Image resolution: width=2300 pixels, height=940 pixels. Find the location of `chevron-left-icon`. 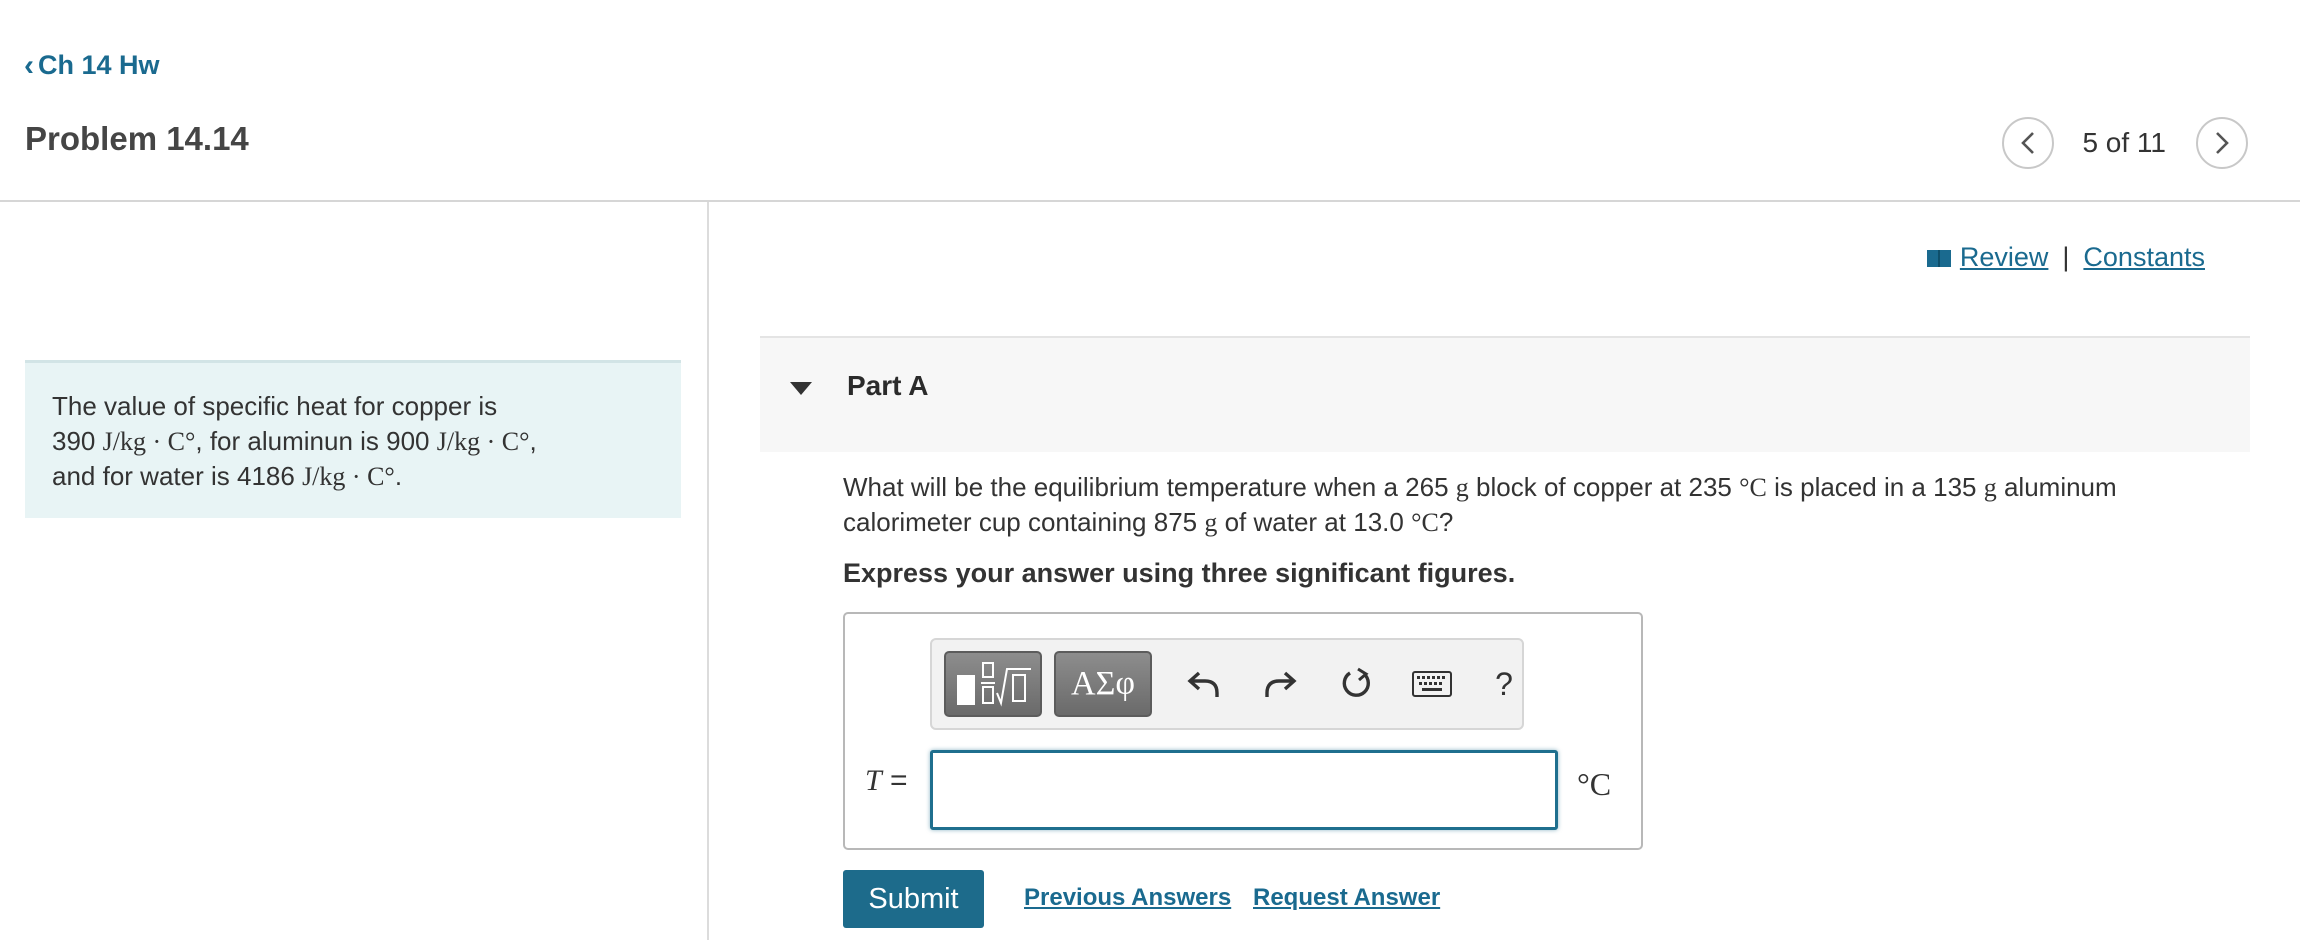

chevron-left-icon is located at coordinates (2028, 143).